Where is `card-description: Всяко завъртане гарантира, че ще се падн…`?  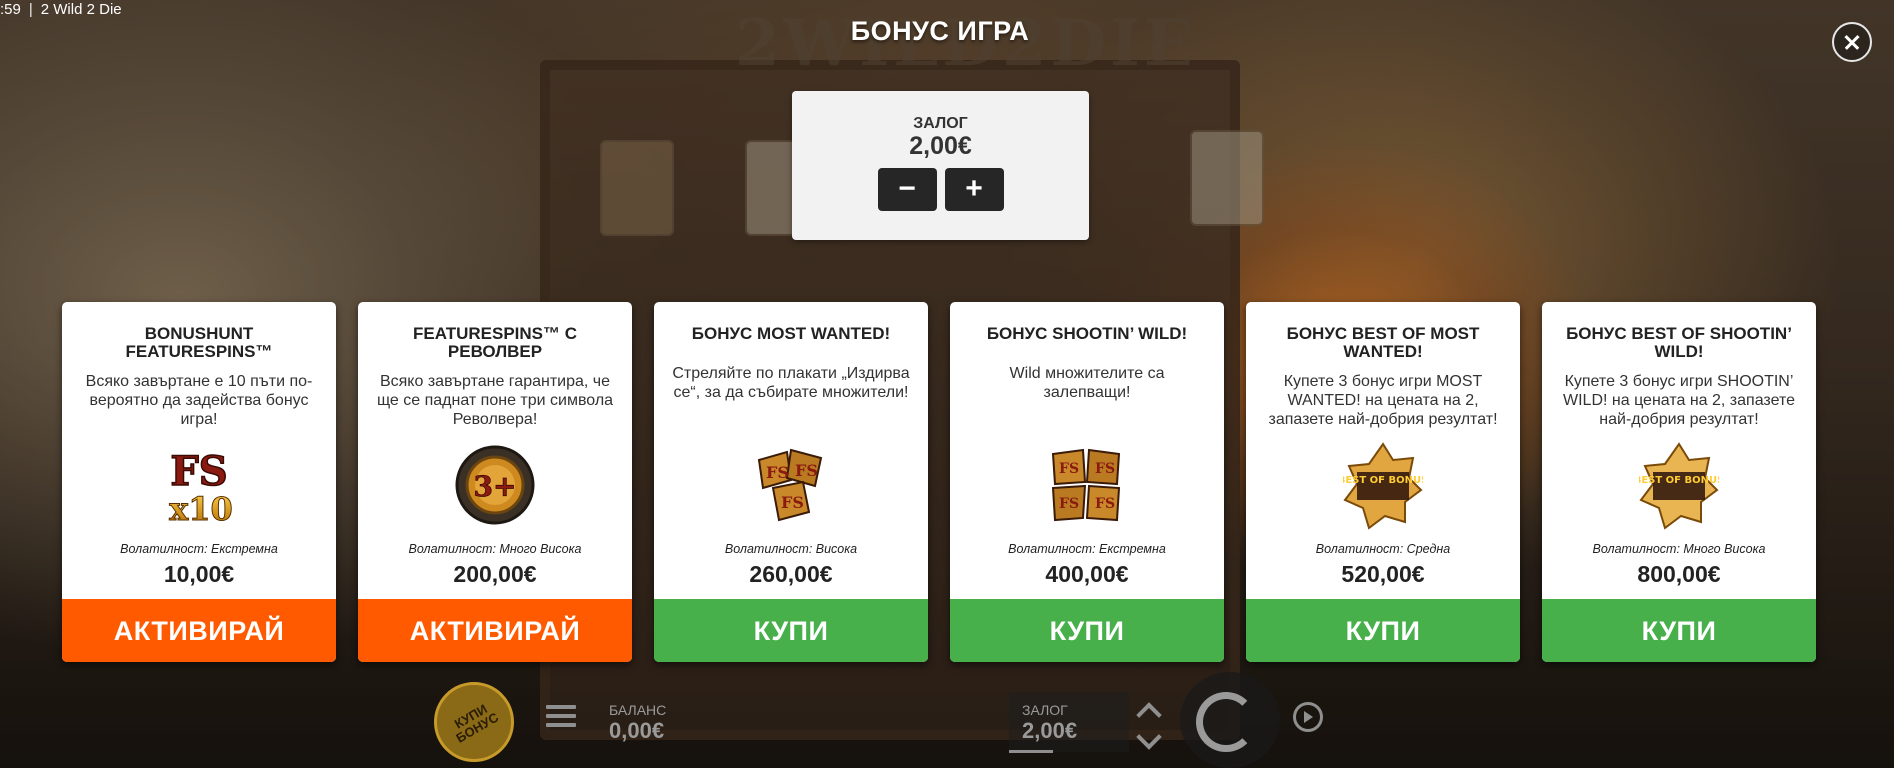 card-description: Всяко завъртане гарантира, че ще се падн… is located at coordinates (495, 400).